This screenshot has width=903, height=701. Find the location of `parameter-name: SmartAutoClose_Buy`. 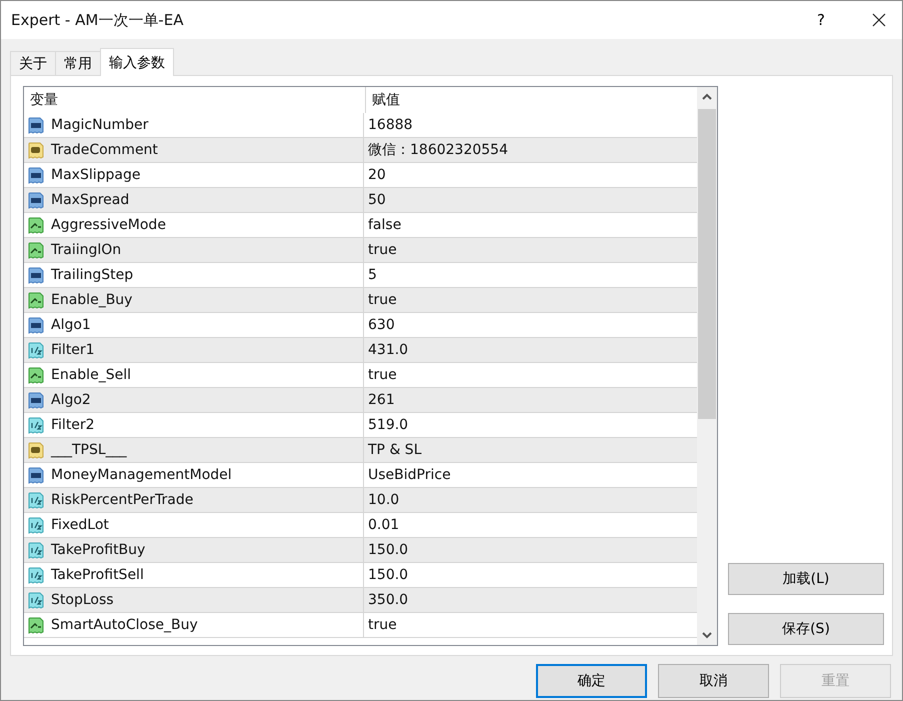

parameter-name: SmartAutoClose_Buy is located at coordinates (124, 625).